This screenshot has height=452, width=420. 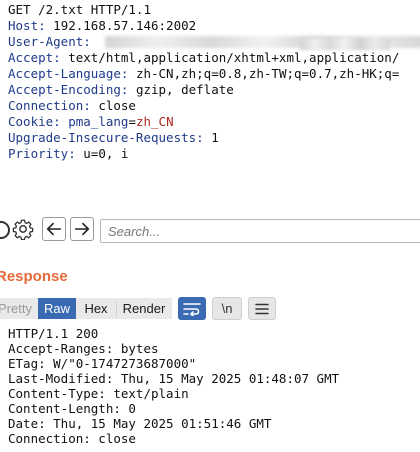 What do you see at coordinates (72, 438) in the screenshot?
I see `response-line: Connection: close` at bounding box center [72, 438].